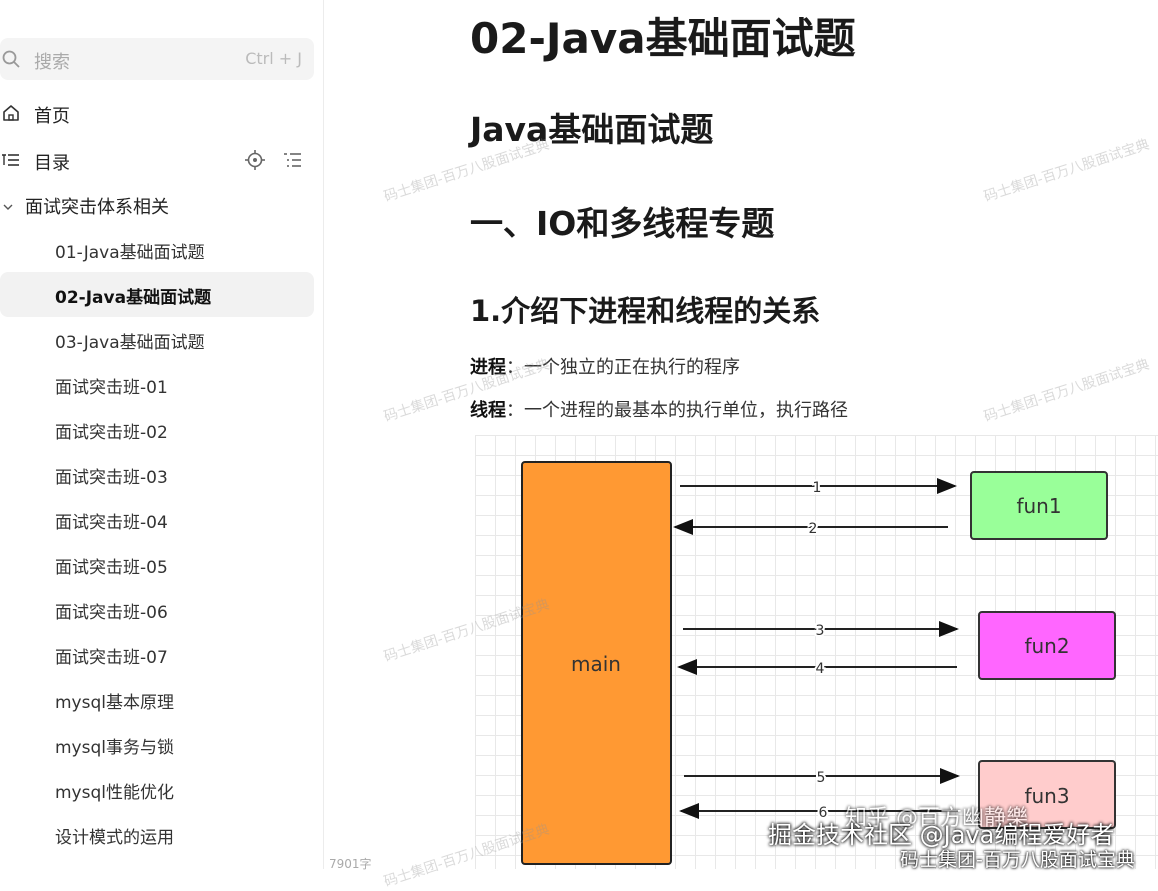 This screenshot has width=1158, height=891. I want to click on heading-1: Java基础面试题, so click(592, 129).